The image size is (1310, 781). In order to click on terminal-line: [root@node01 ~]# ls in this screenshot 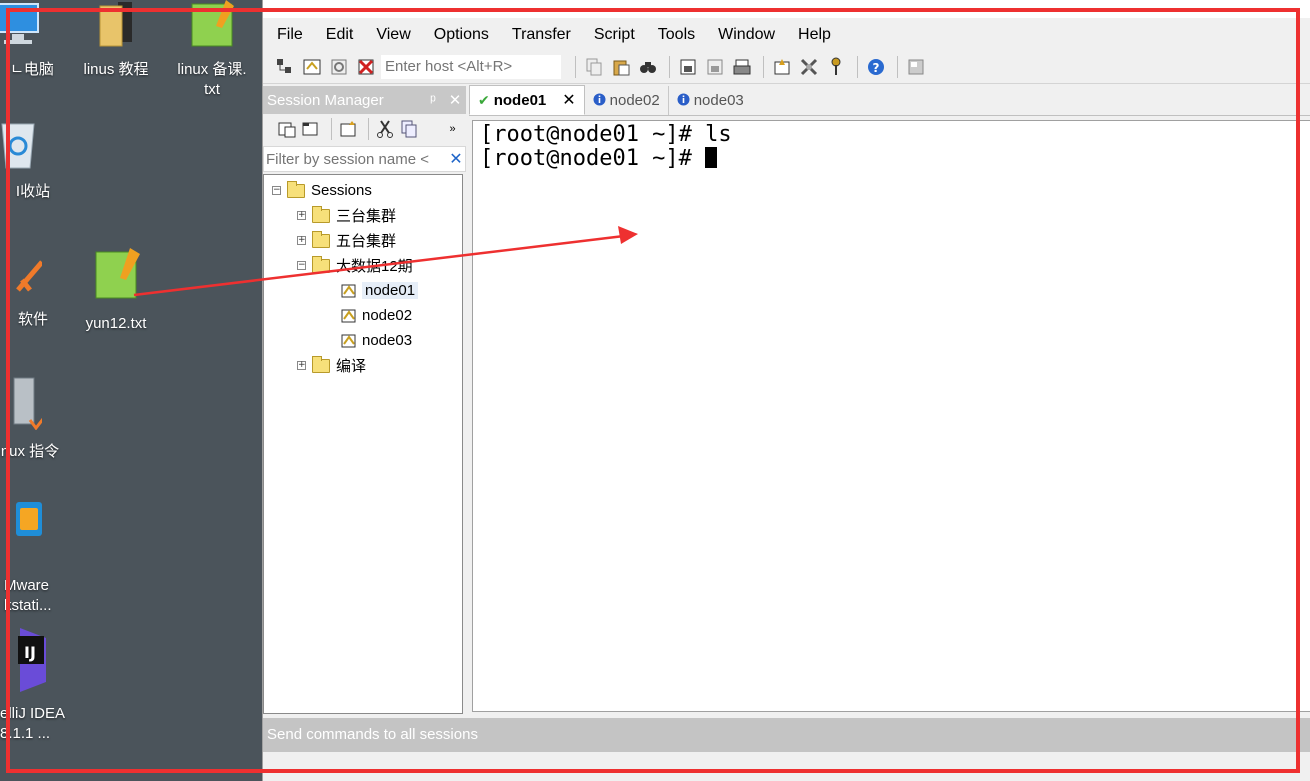, I will do `click(606, 134)`.